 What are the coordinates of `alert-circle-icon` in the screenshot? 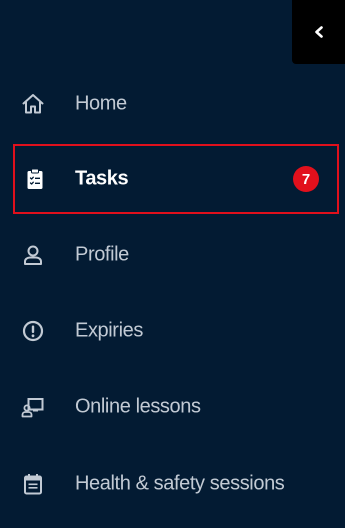 It's located at (33, 331).